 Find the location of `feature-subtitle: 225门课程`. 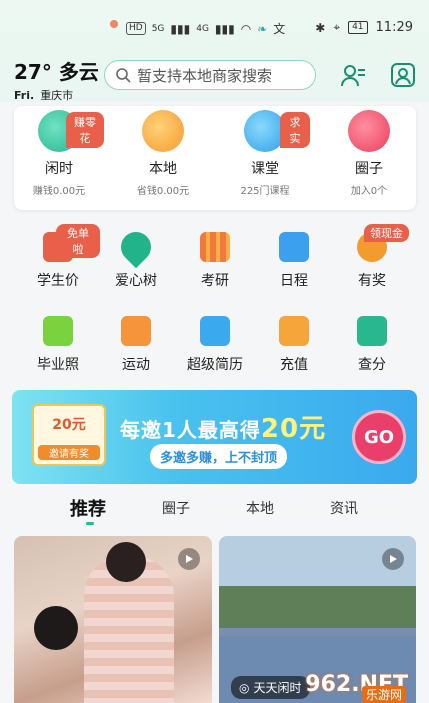

feature-subtitle: 225门课程 is located at coordinates (265, 191).